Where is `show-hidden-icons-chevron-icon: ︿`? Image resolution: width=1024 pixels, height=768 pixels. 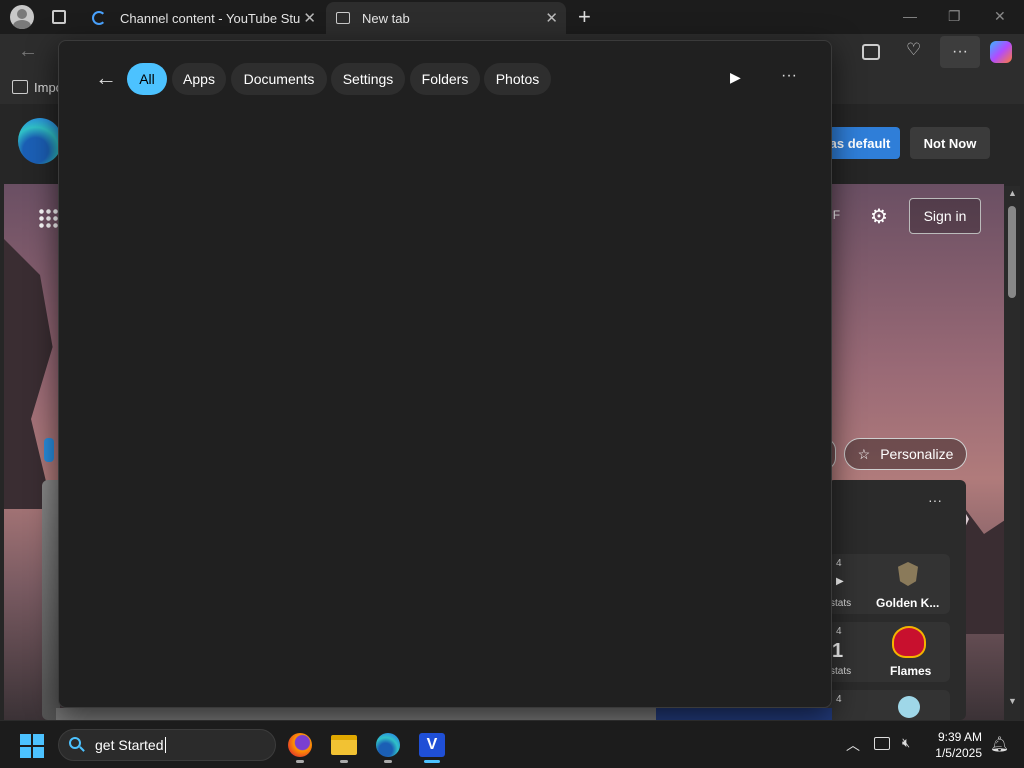
show-hidden-icons-chevron-icon: ︿ is located at coordinates (853, 745).